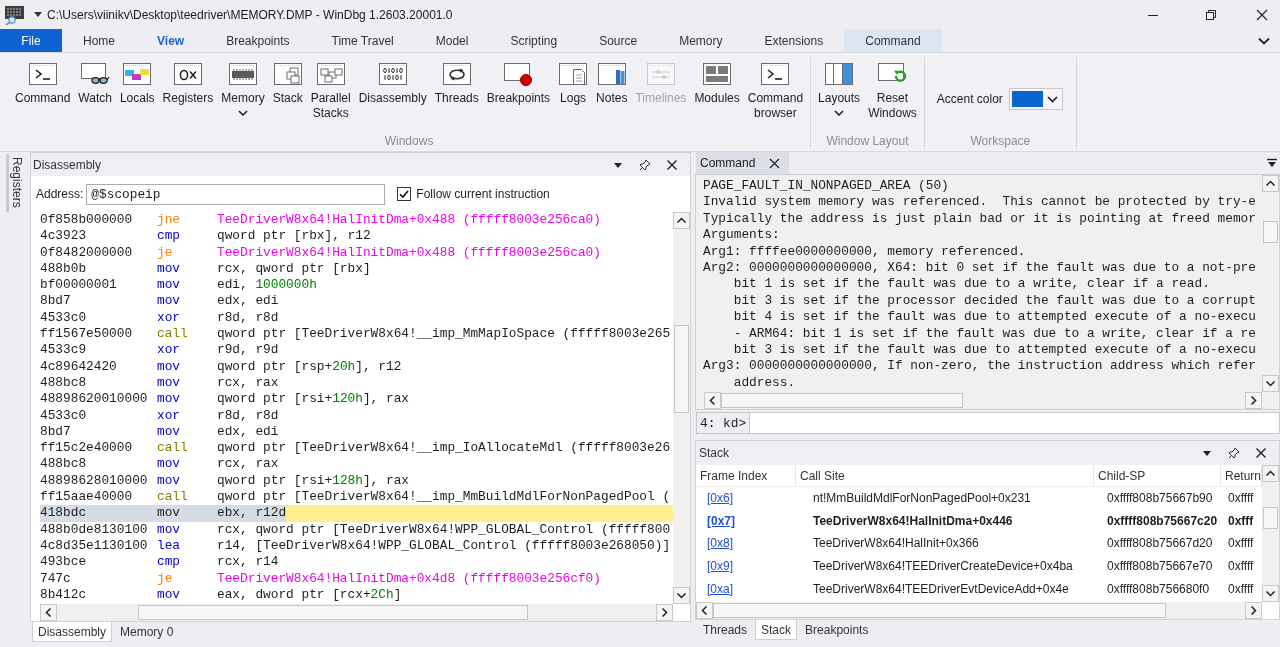 The height and width of the screenshot is (647, 1280). What do you see at coordinates (720, 543) in the screenshot?
I see `frame-link: [0x8]` at bounding box center [720, 543].